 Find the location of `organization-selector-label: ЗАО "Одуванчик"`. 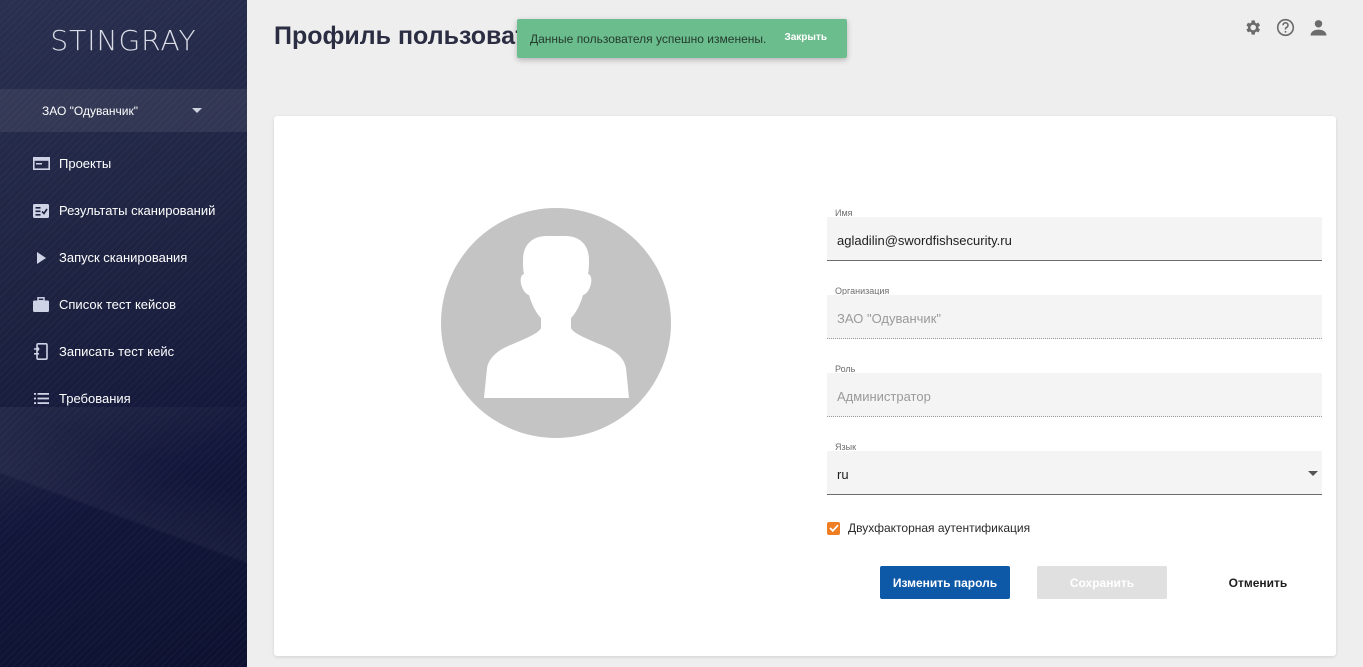

organization-selector-label: ЗАО "Одуванчик" is located at coordinates (90, 110).